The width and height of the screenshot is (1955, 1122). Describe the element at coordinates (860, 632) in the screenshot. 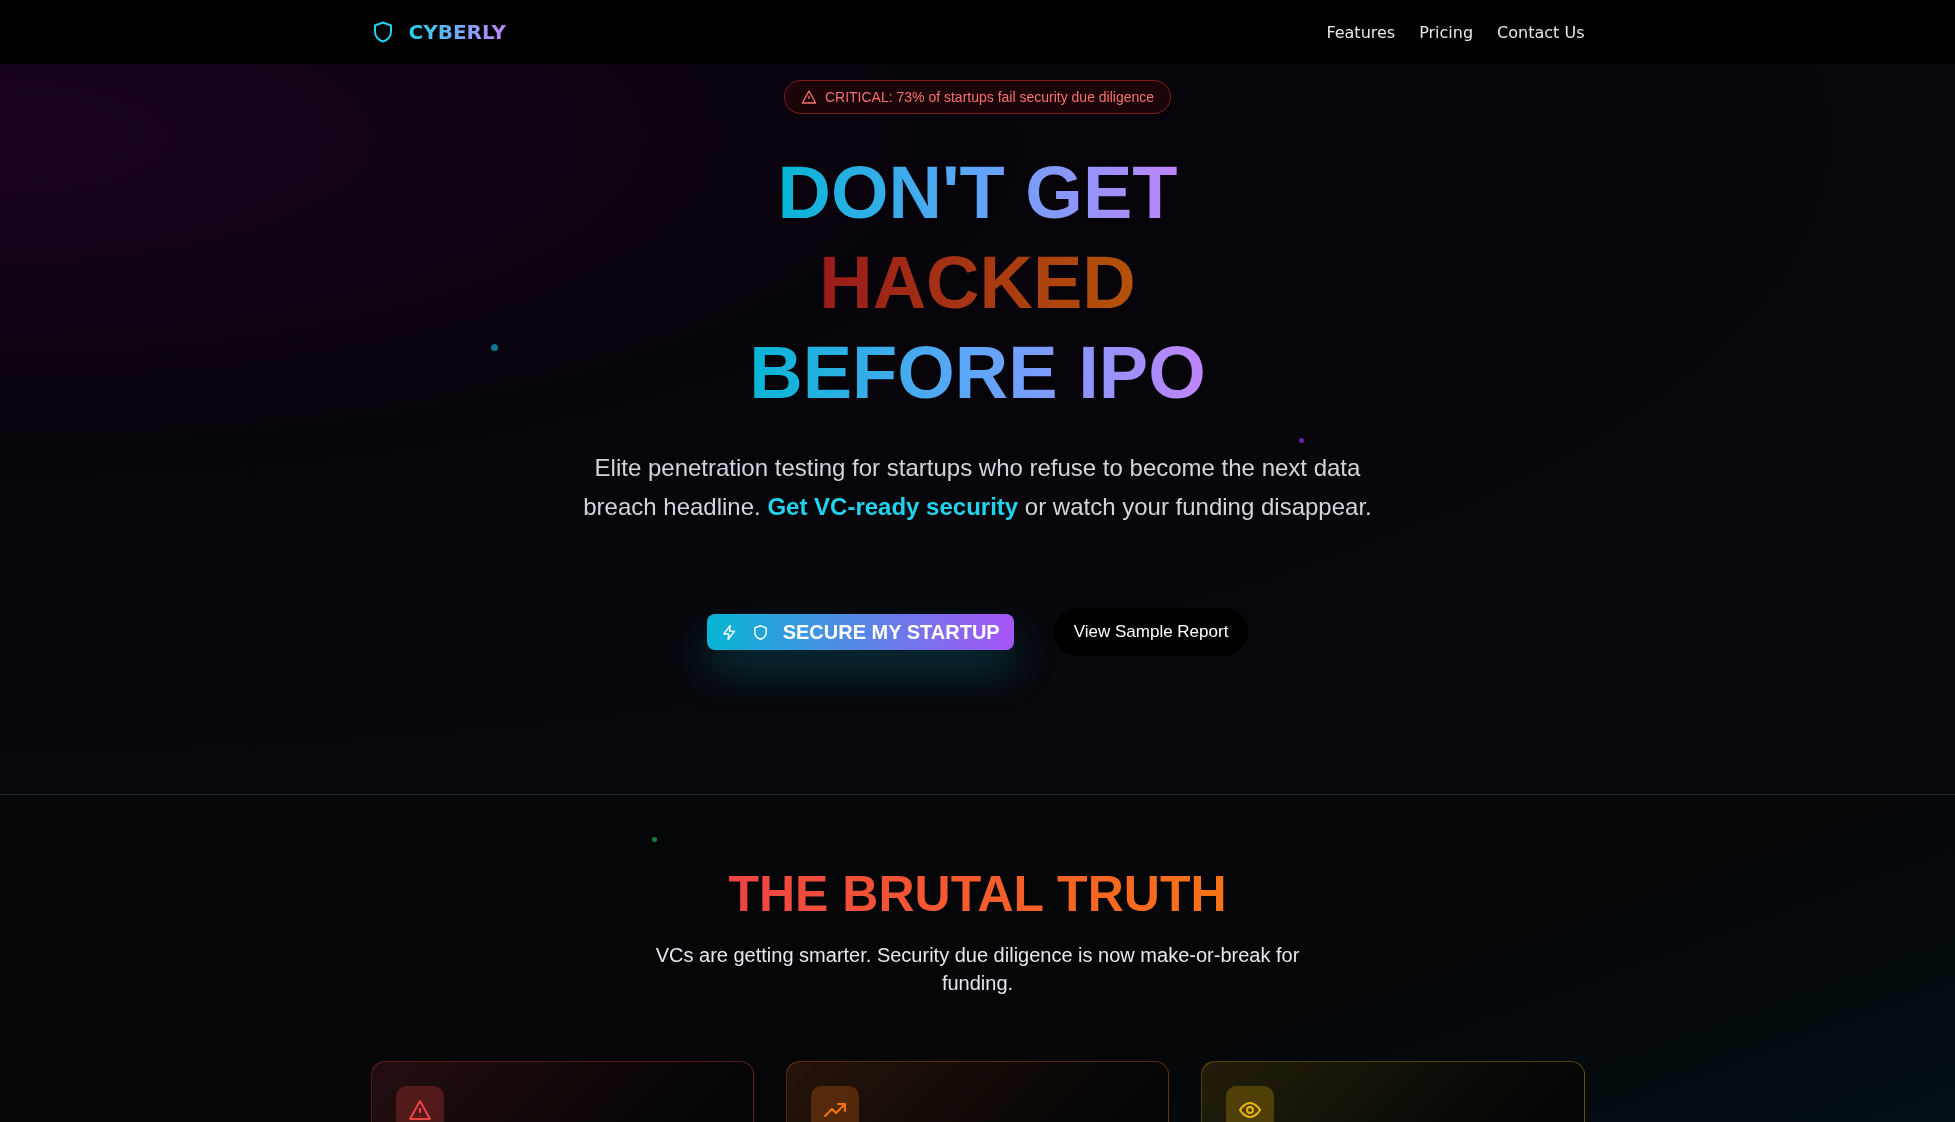

I see `secure-startup-button: SECURE MY STARTUP` at that location.